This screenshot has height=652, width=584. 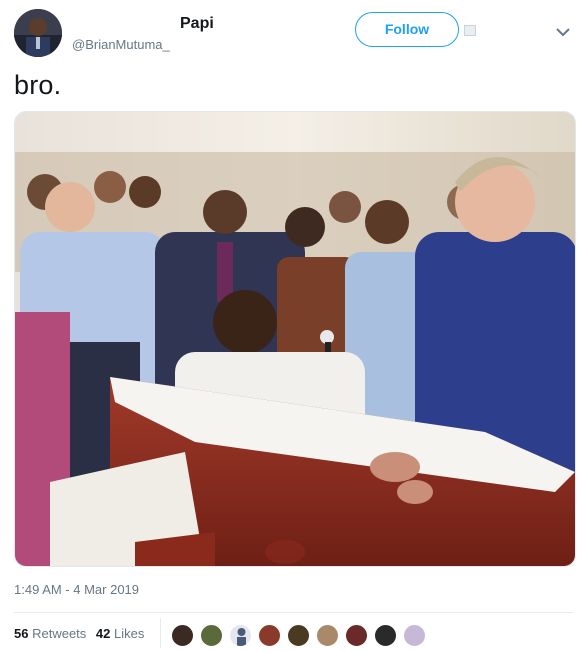 What do you see at coordinates (121, 44) in the screenshot?
I see `user-handle: @BrianMutuma_` at bounding box center [121, 44].